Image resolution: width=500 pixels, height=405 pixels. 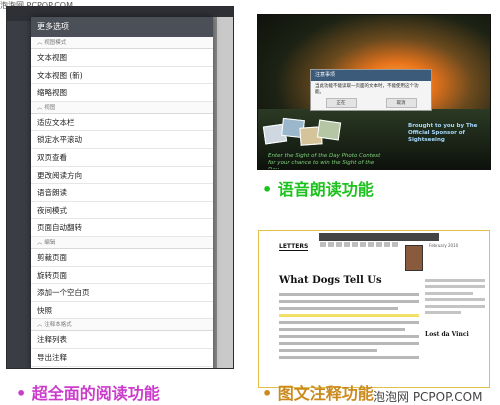 I want to click on menu-section-header: ︿ 编辑, so click(x=122, y=242).